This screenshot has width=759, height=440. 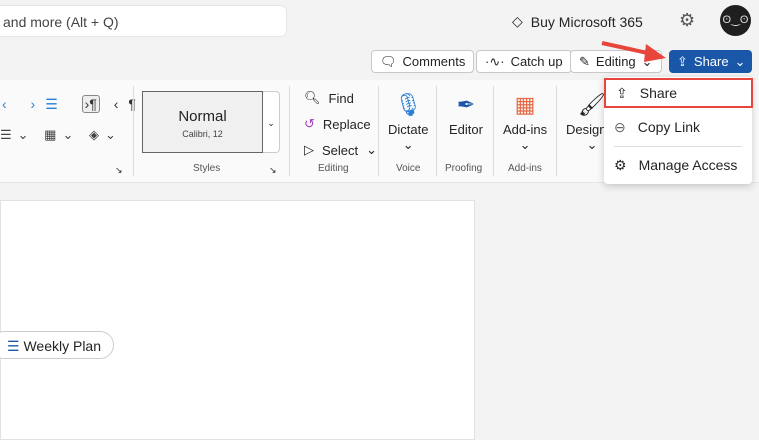 What do you see at coordinates (525, 104) in the screenshot?
I see `add-ins-grid-icon: ▦` at bounding box center [525, 104].